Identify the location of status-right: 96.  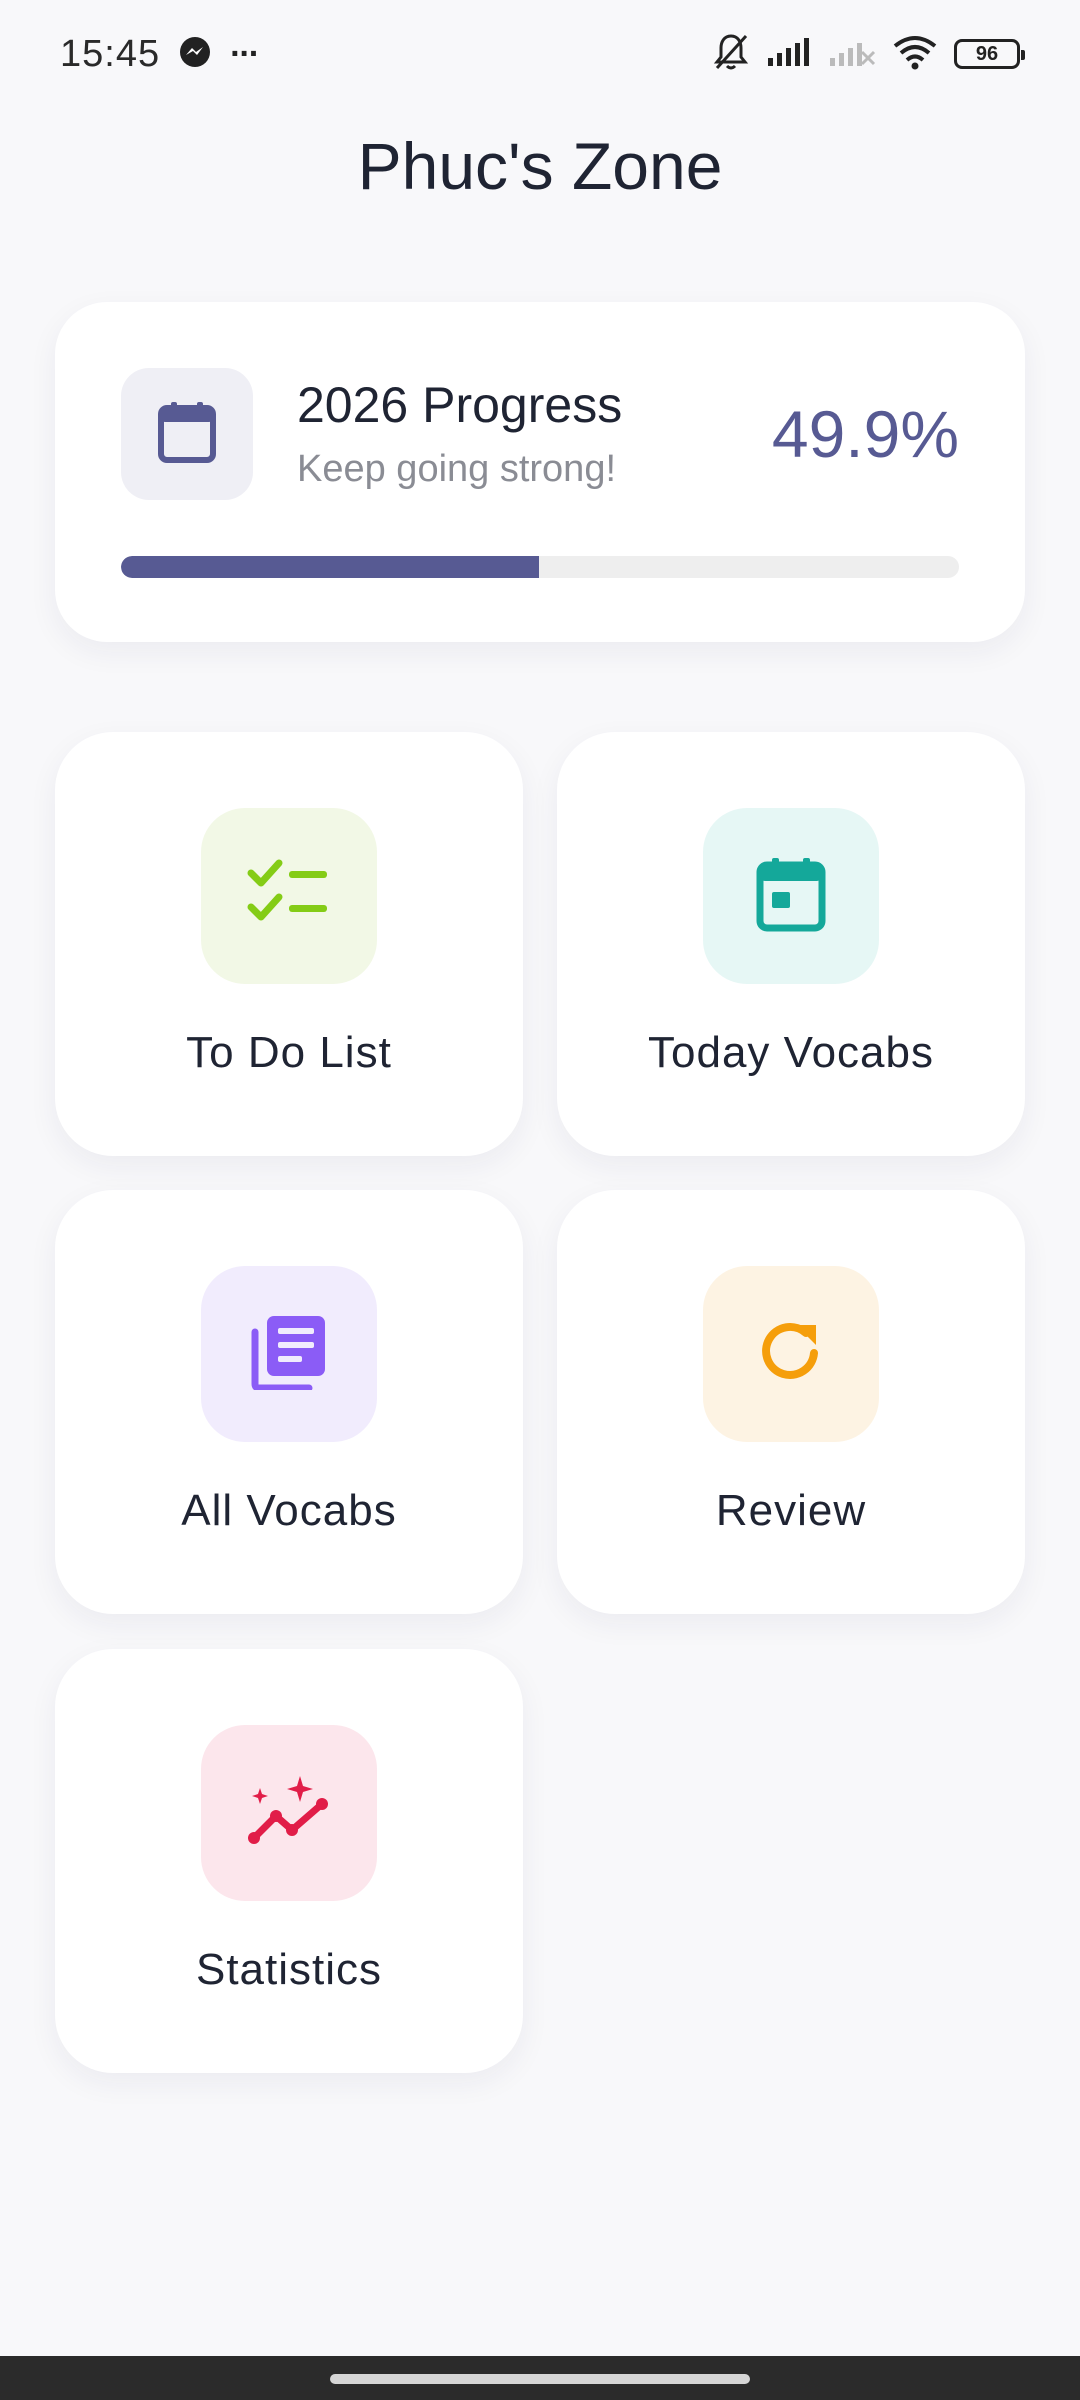
(868, 54).